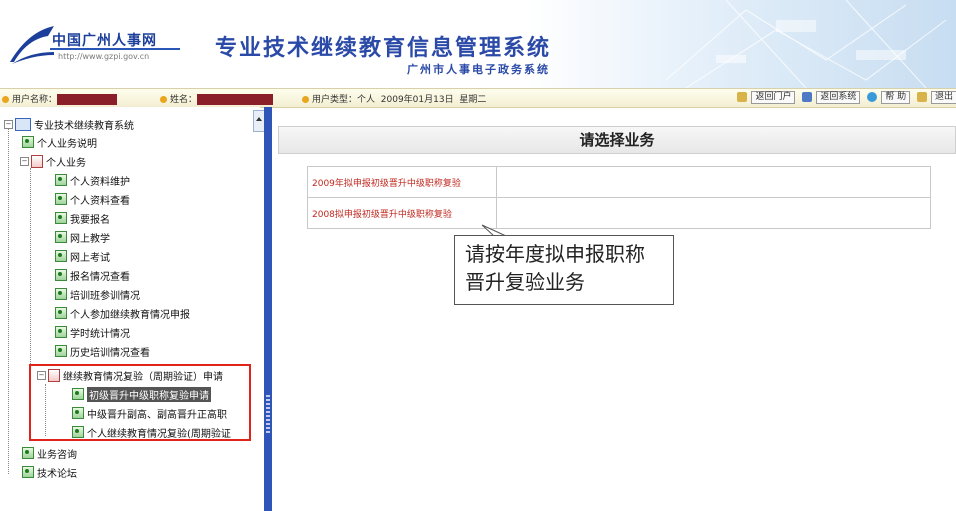 This screenshot has width=956, height=511. What do you see at coordinates (100, 277) in the screenshot?
I see `tree-item-label: 报名情况查看` at bounding box center [100, 277].